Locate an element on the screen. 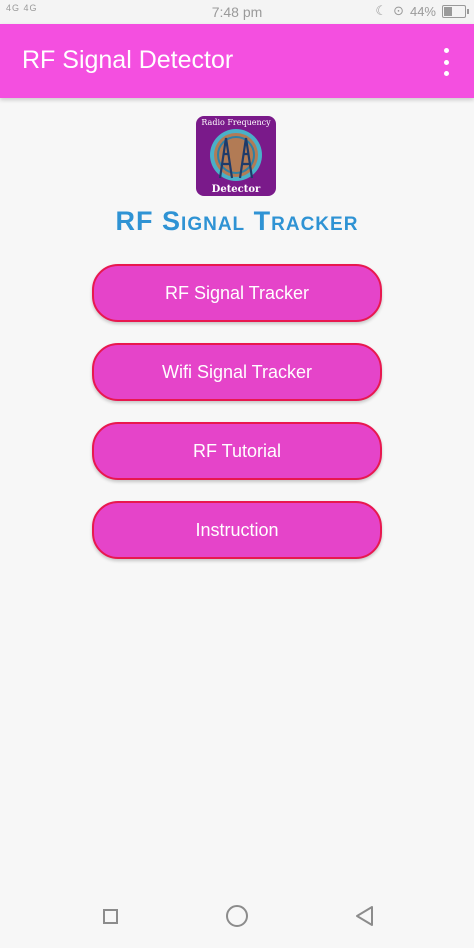 This screenshot has height=948, width=474. status-right: ☾ ⊙ 44% is located at coordinates (422, 11).